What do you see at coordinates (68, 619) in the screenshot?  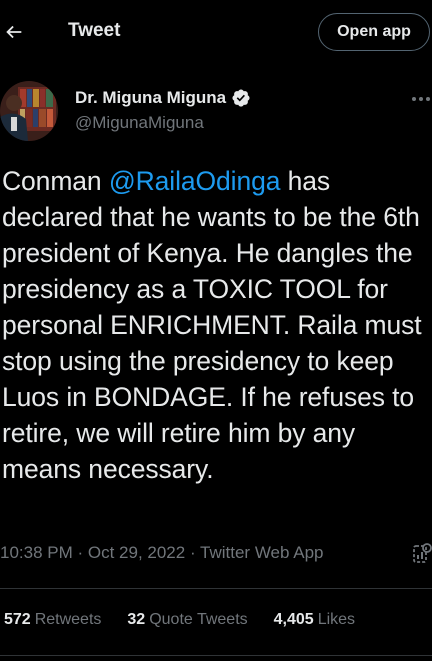 I see `retweets-label: Retweets` at bounding box center [68, 619].